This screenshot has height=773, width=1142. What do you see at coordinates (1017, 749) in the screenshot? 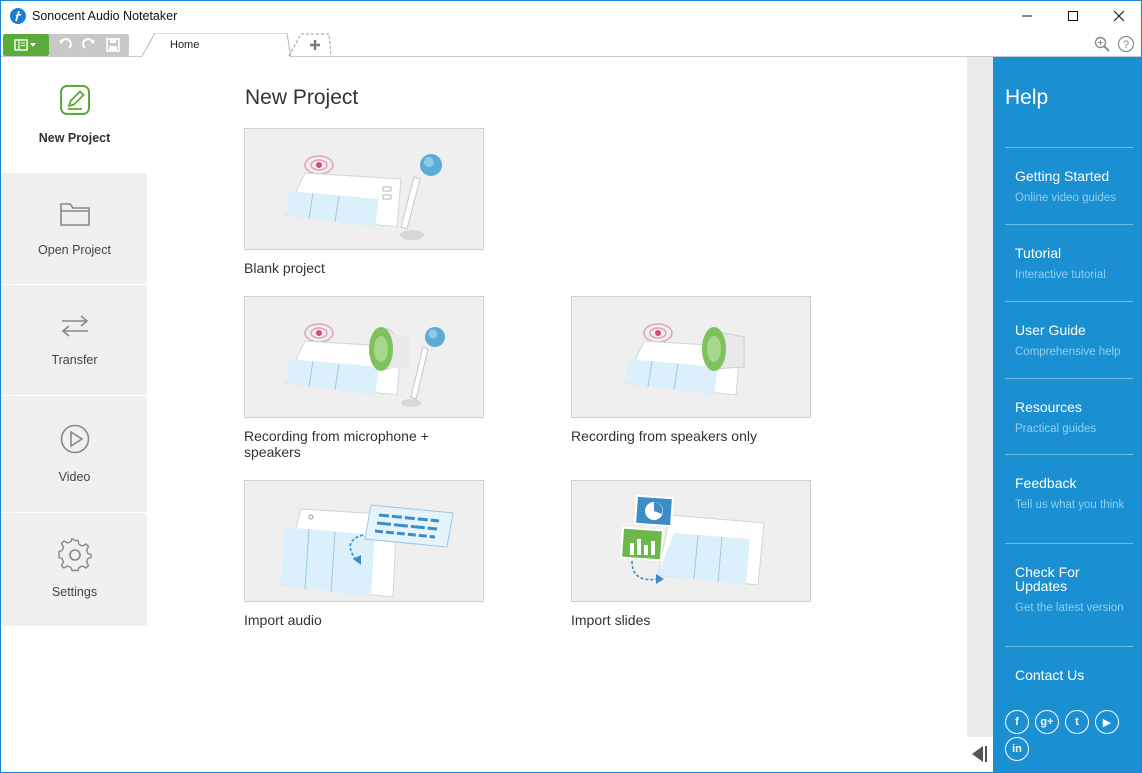
I see `linkedin-icon: in` at bounding box center [1017, 749].